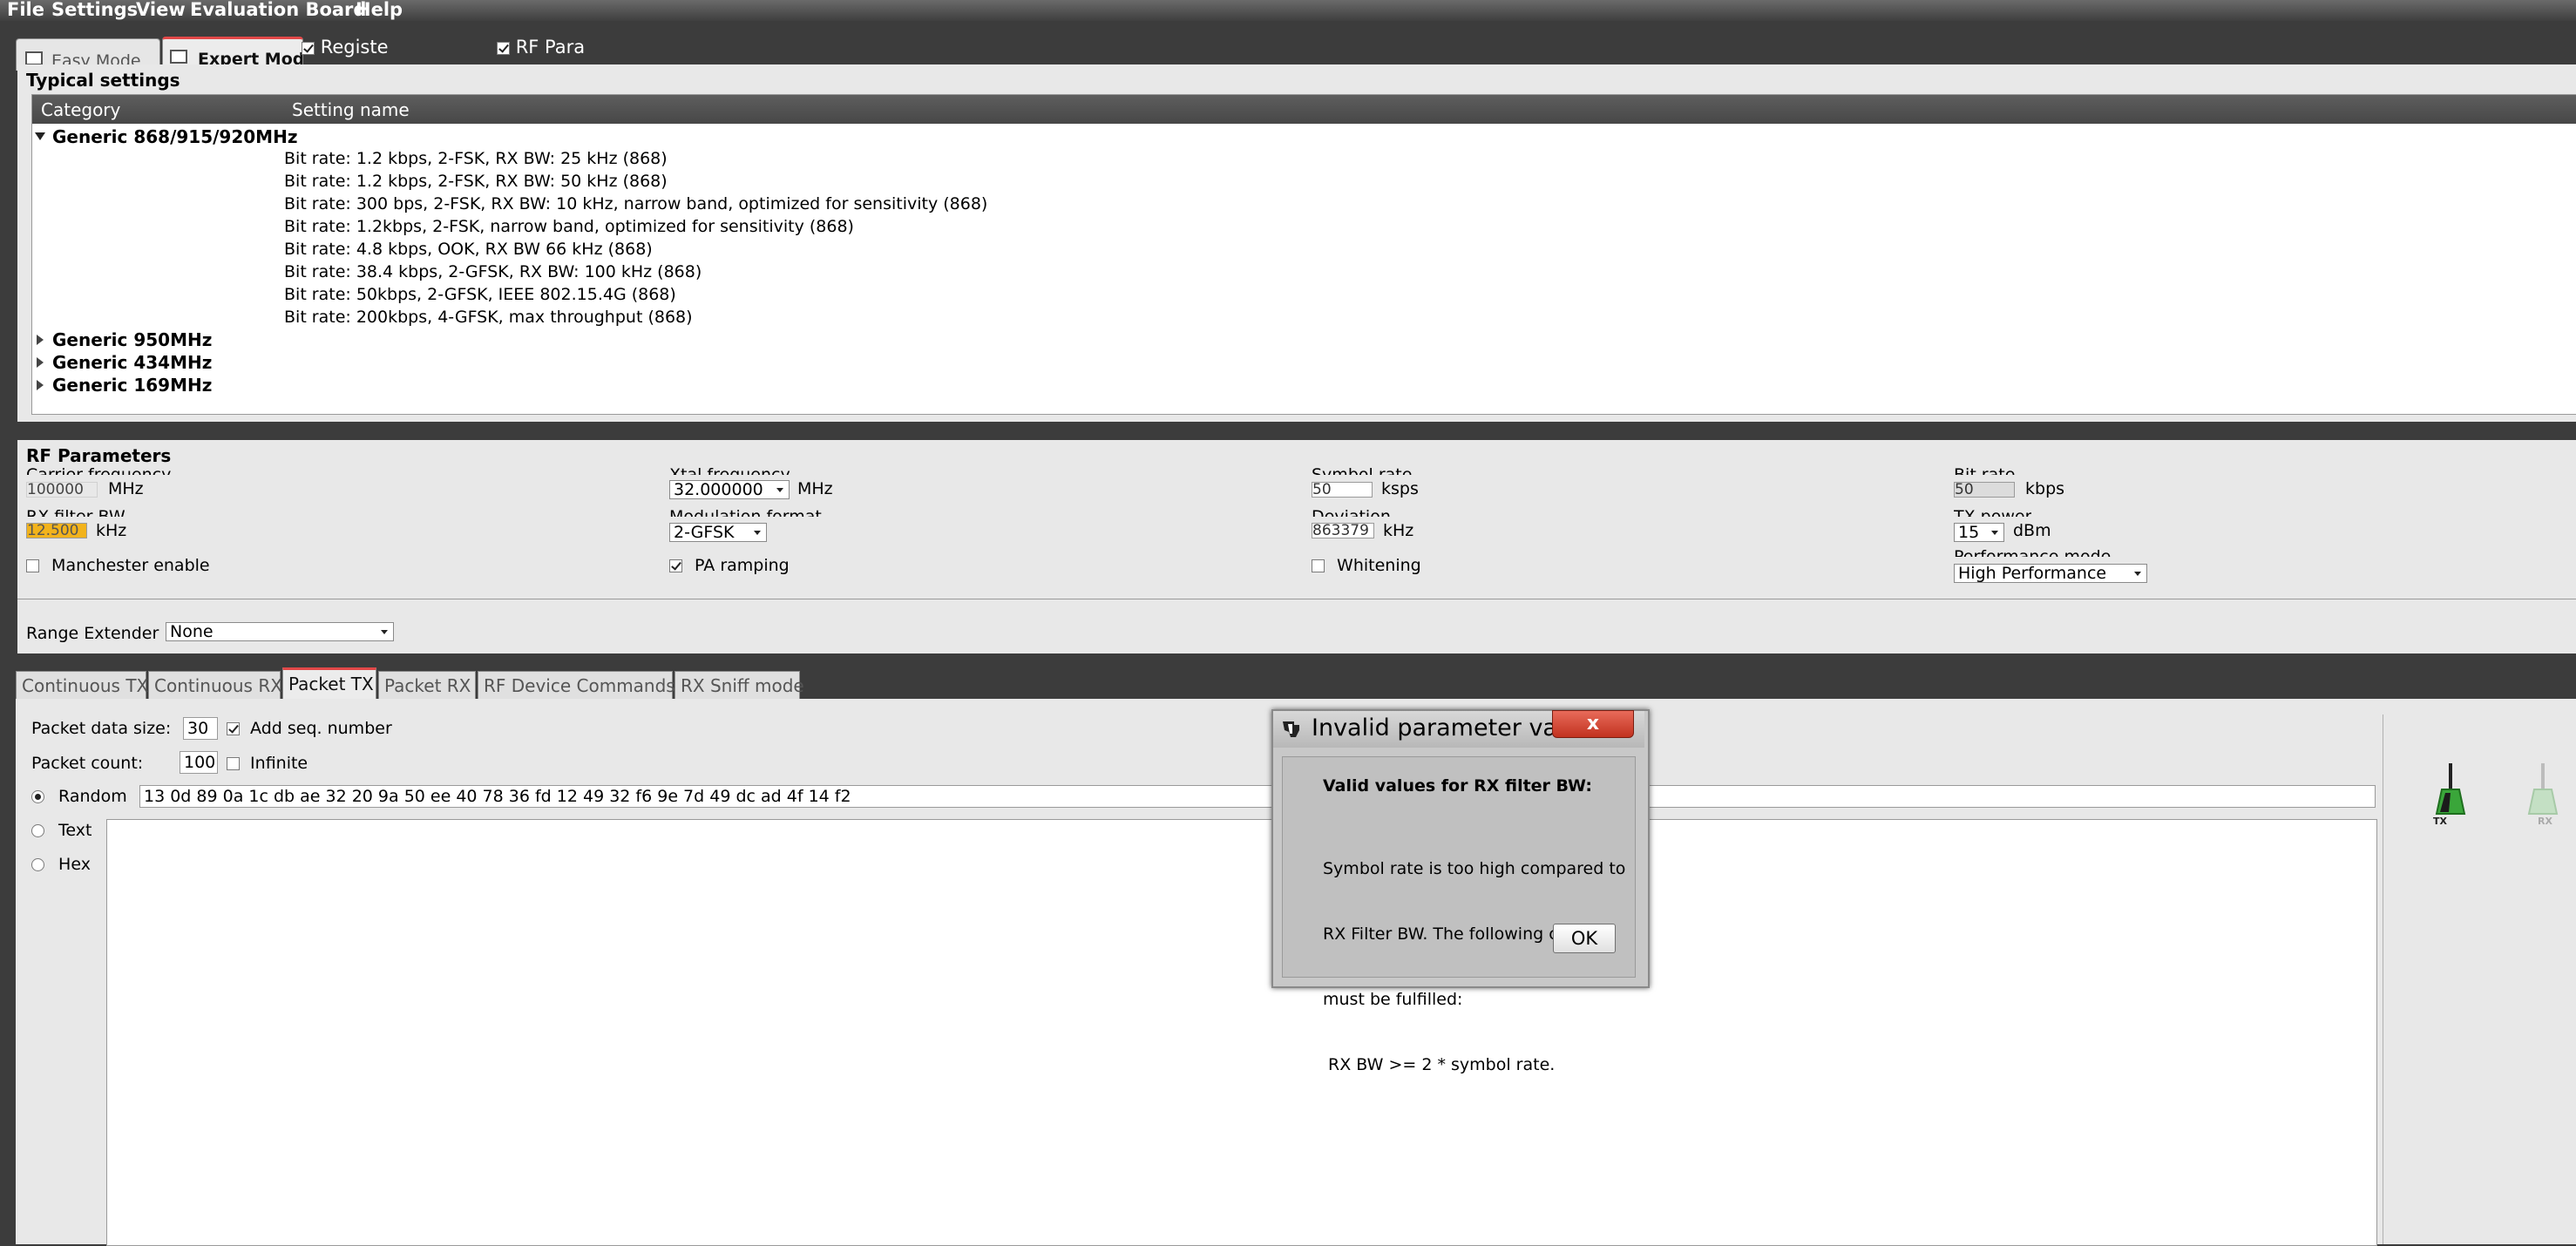 This screenshot has width=2576, height=1246. Describe the element at coordinates (1343, 490) in the screenshot. I see `symbol-rate-input: 50` at that location.